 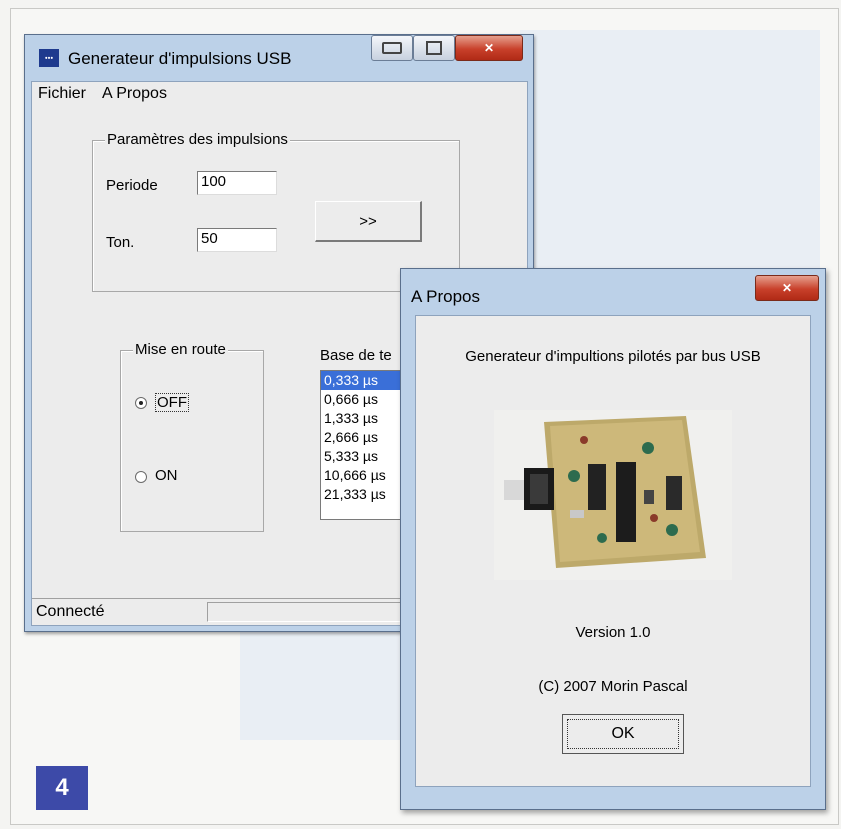 I want to click on periode-input: 100, so click(x=237, y=183).